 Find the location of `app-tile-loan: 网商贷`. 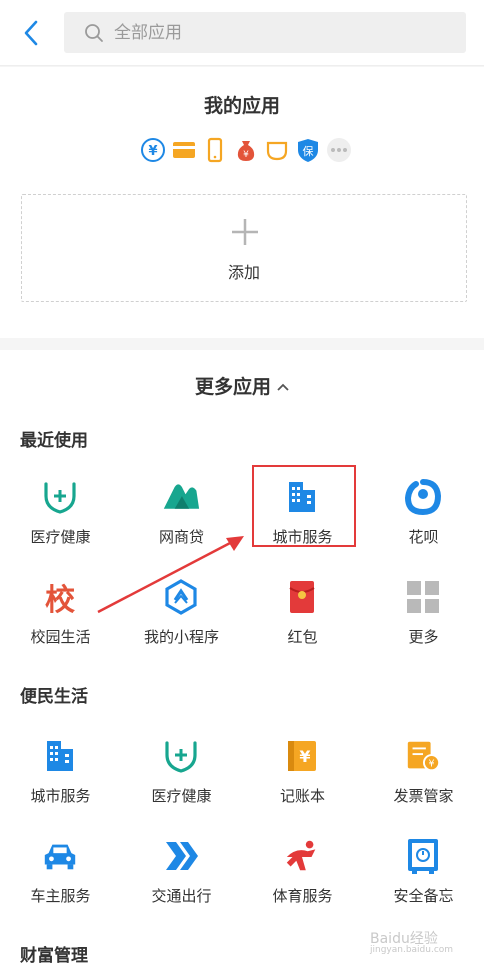

app-tile-loan: 网商贷 is located at coordinates (181, 516).